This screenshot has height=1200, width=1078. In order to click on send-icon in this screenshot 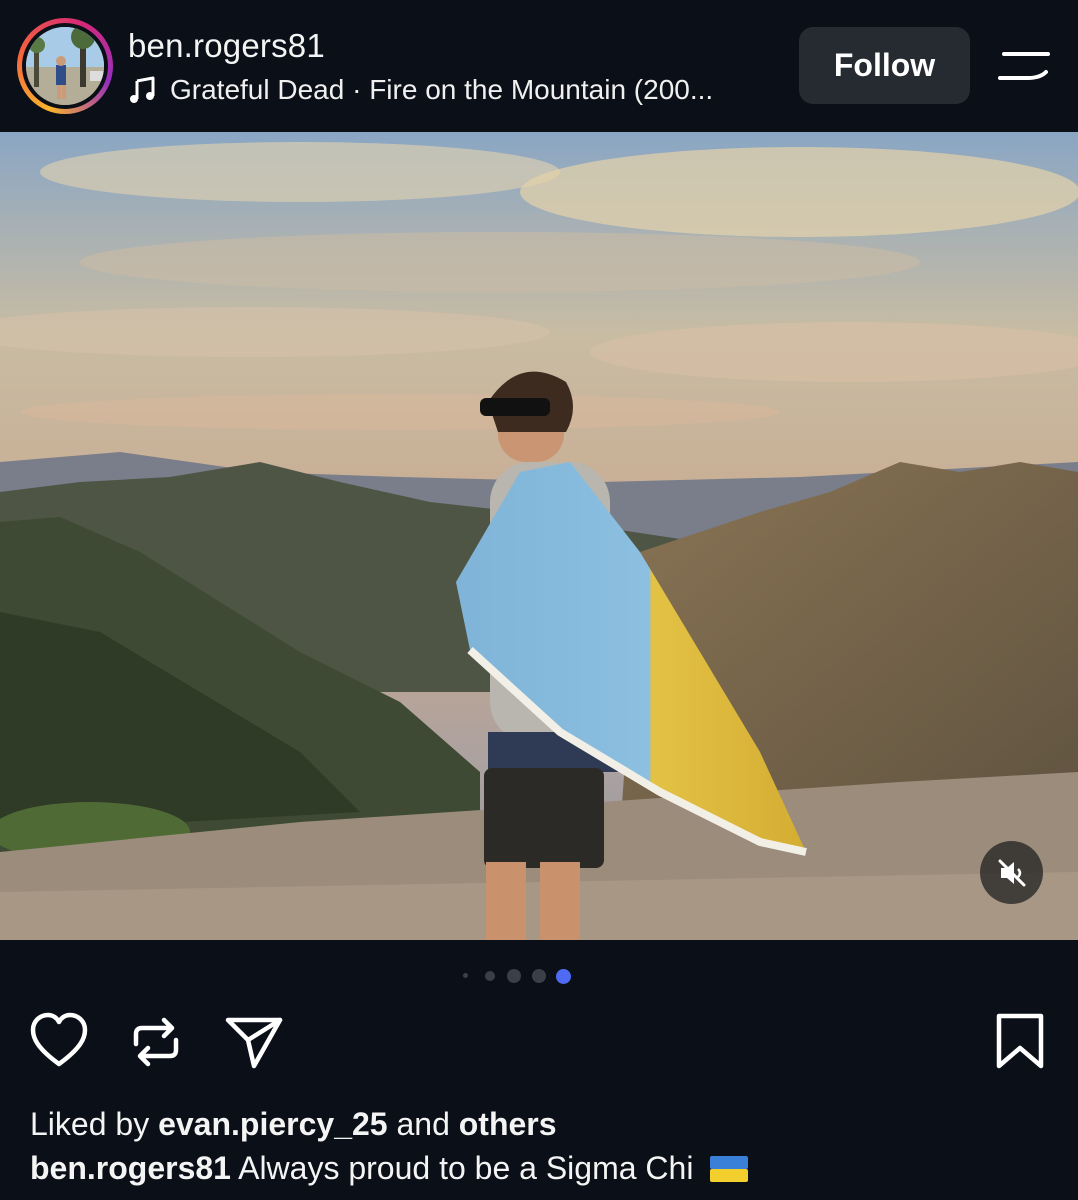, I will do `click(254, 1042)`.